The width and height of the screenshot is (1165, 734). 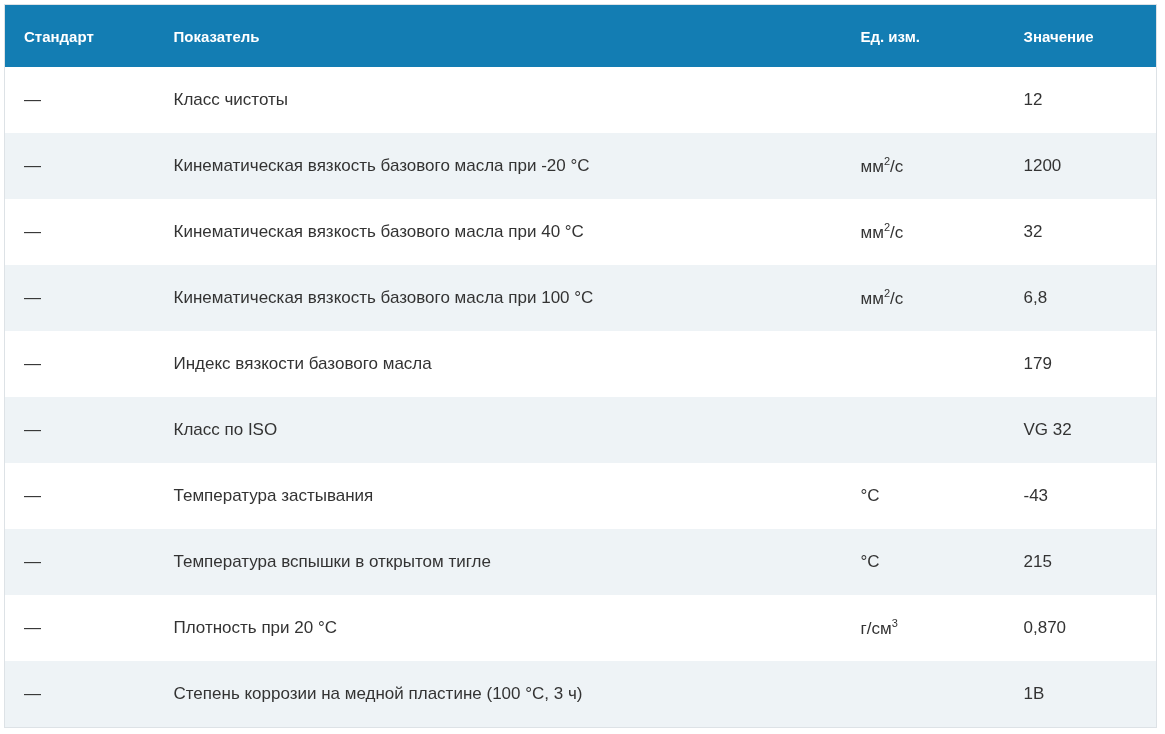 What do you see at coordinates (1090, 496) in the screenshot?
I see `value-cell: -43` at bounding box center [1090, 496].